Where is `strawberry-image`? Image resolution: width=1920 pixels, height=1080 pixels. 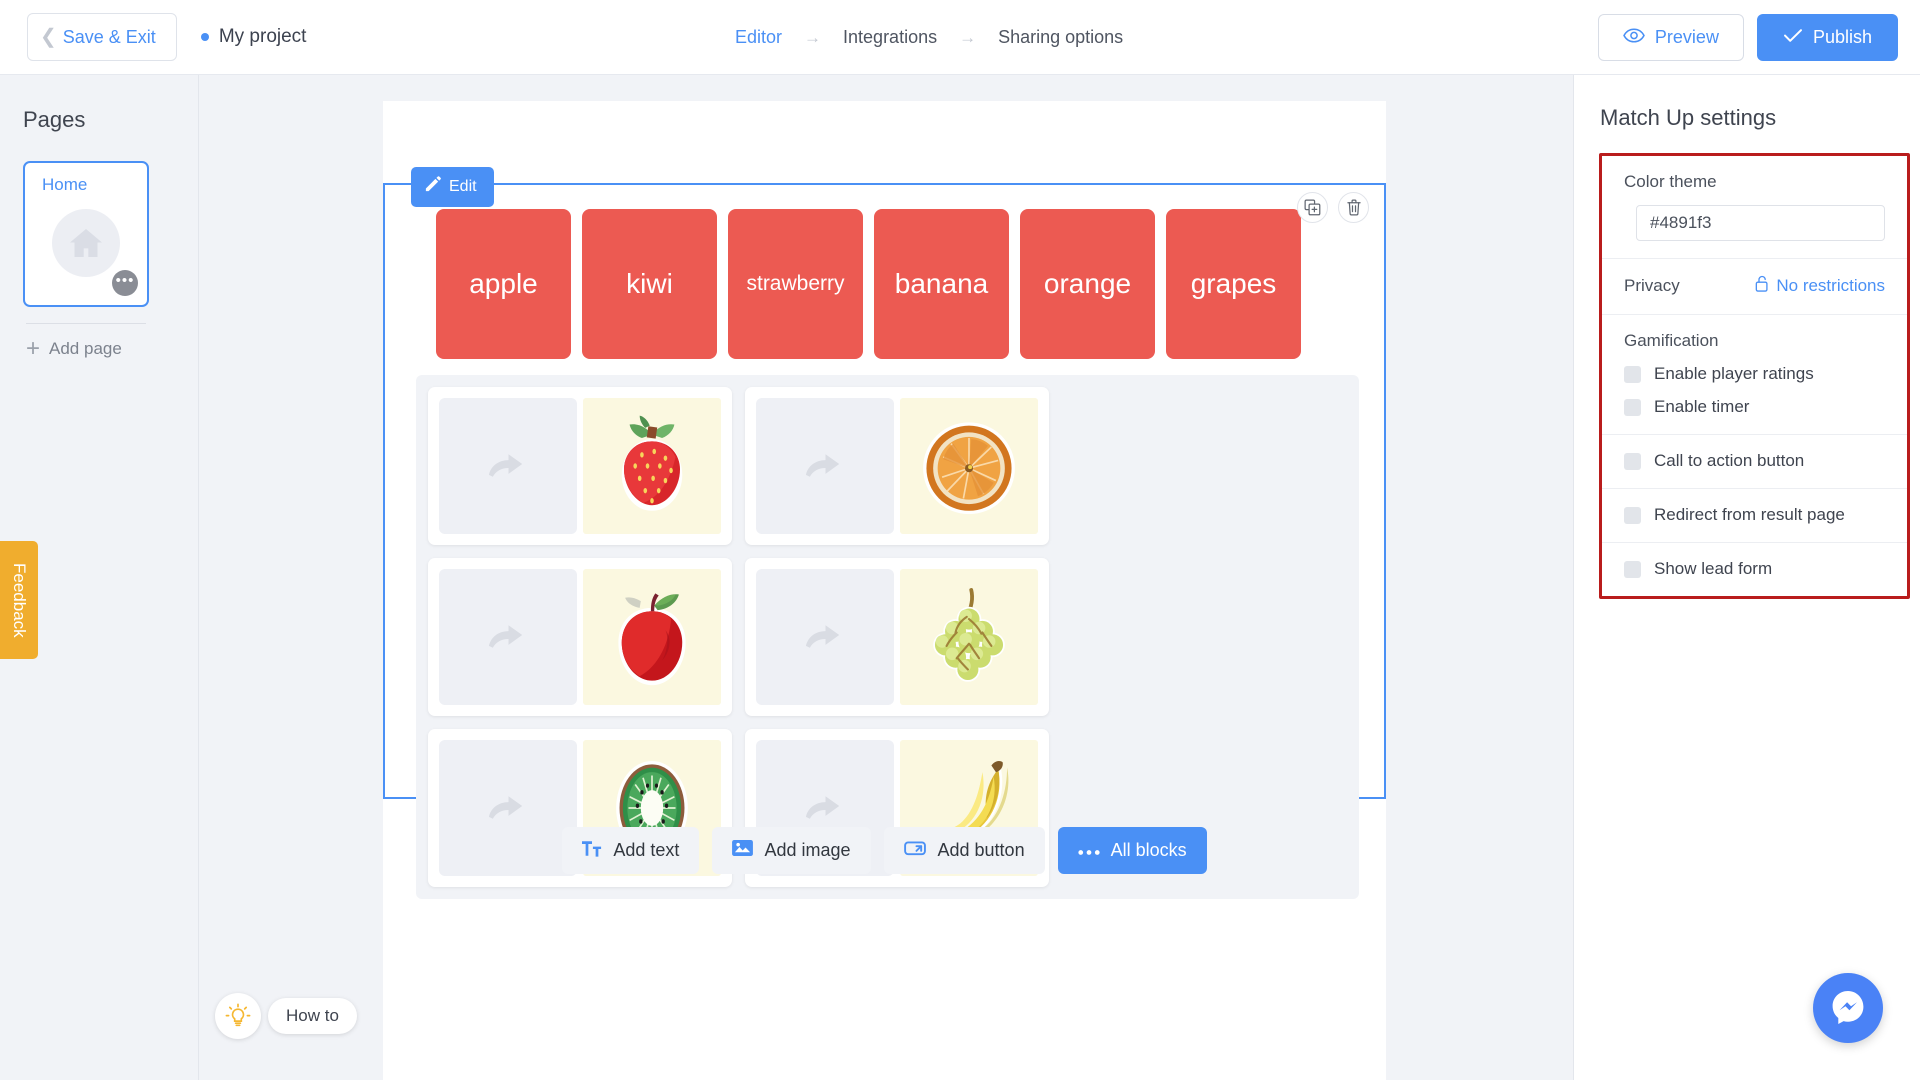
strawberry-image is located at coordinates (652, 463).